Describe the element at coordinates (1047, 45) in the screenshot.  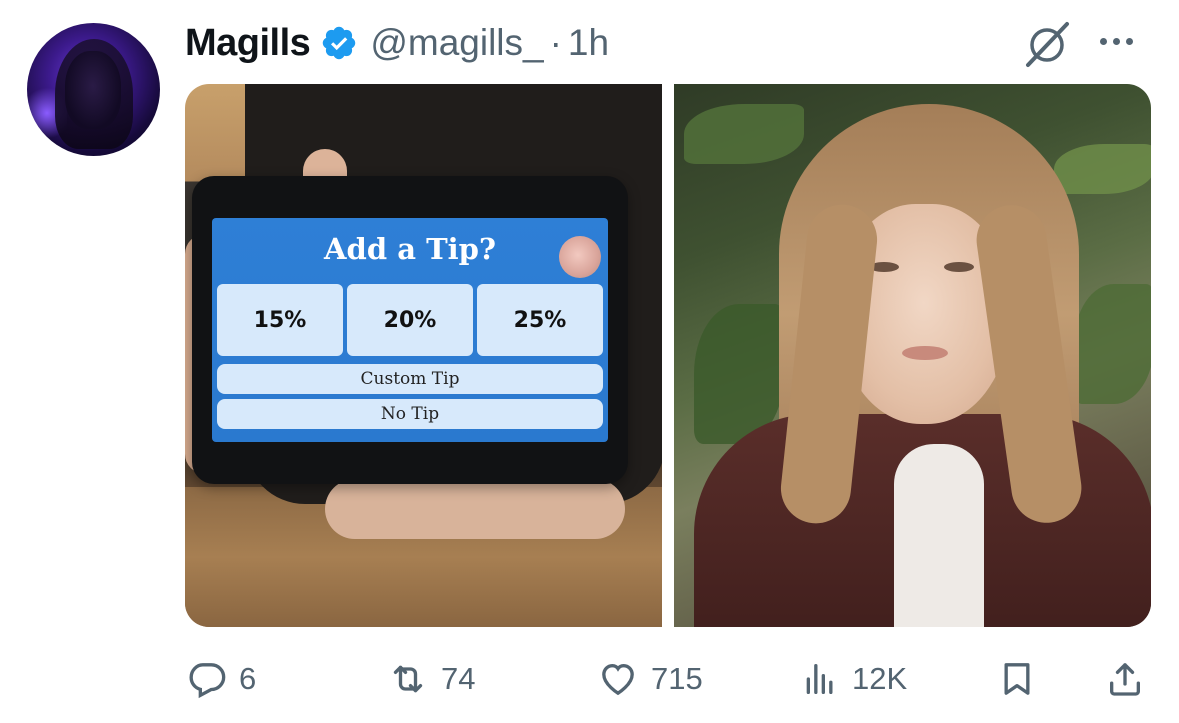
I see `grok-icon` at that location.